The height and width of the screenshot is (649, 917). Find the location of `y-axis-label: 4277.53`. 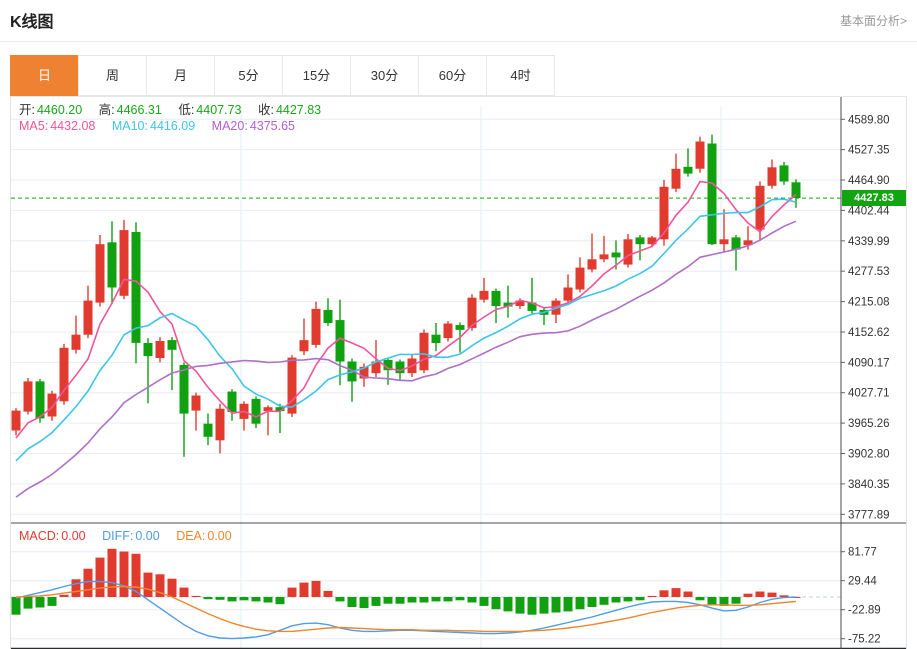

y-axis-label: 4277.53 is located at coordinates (869, 272).